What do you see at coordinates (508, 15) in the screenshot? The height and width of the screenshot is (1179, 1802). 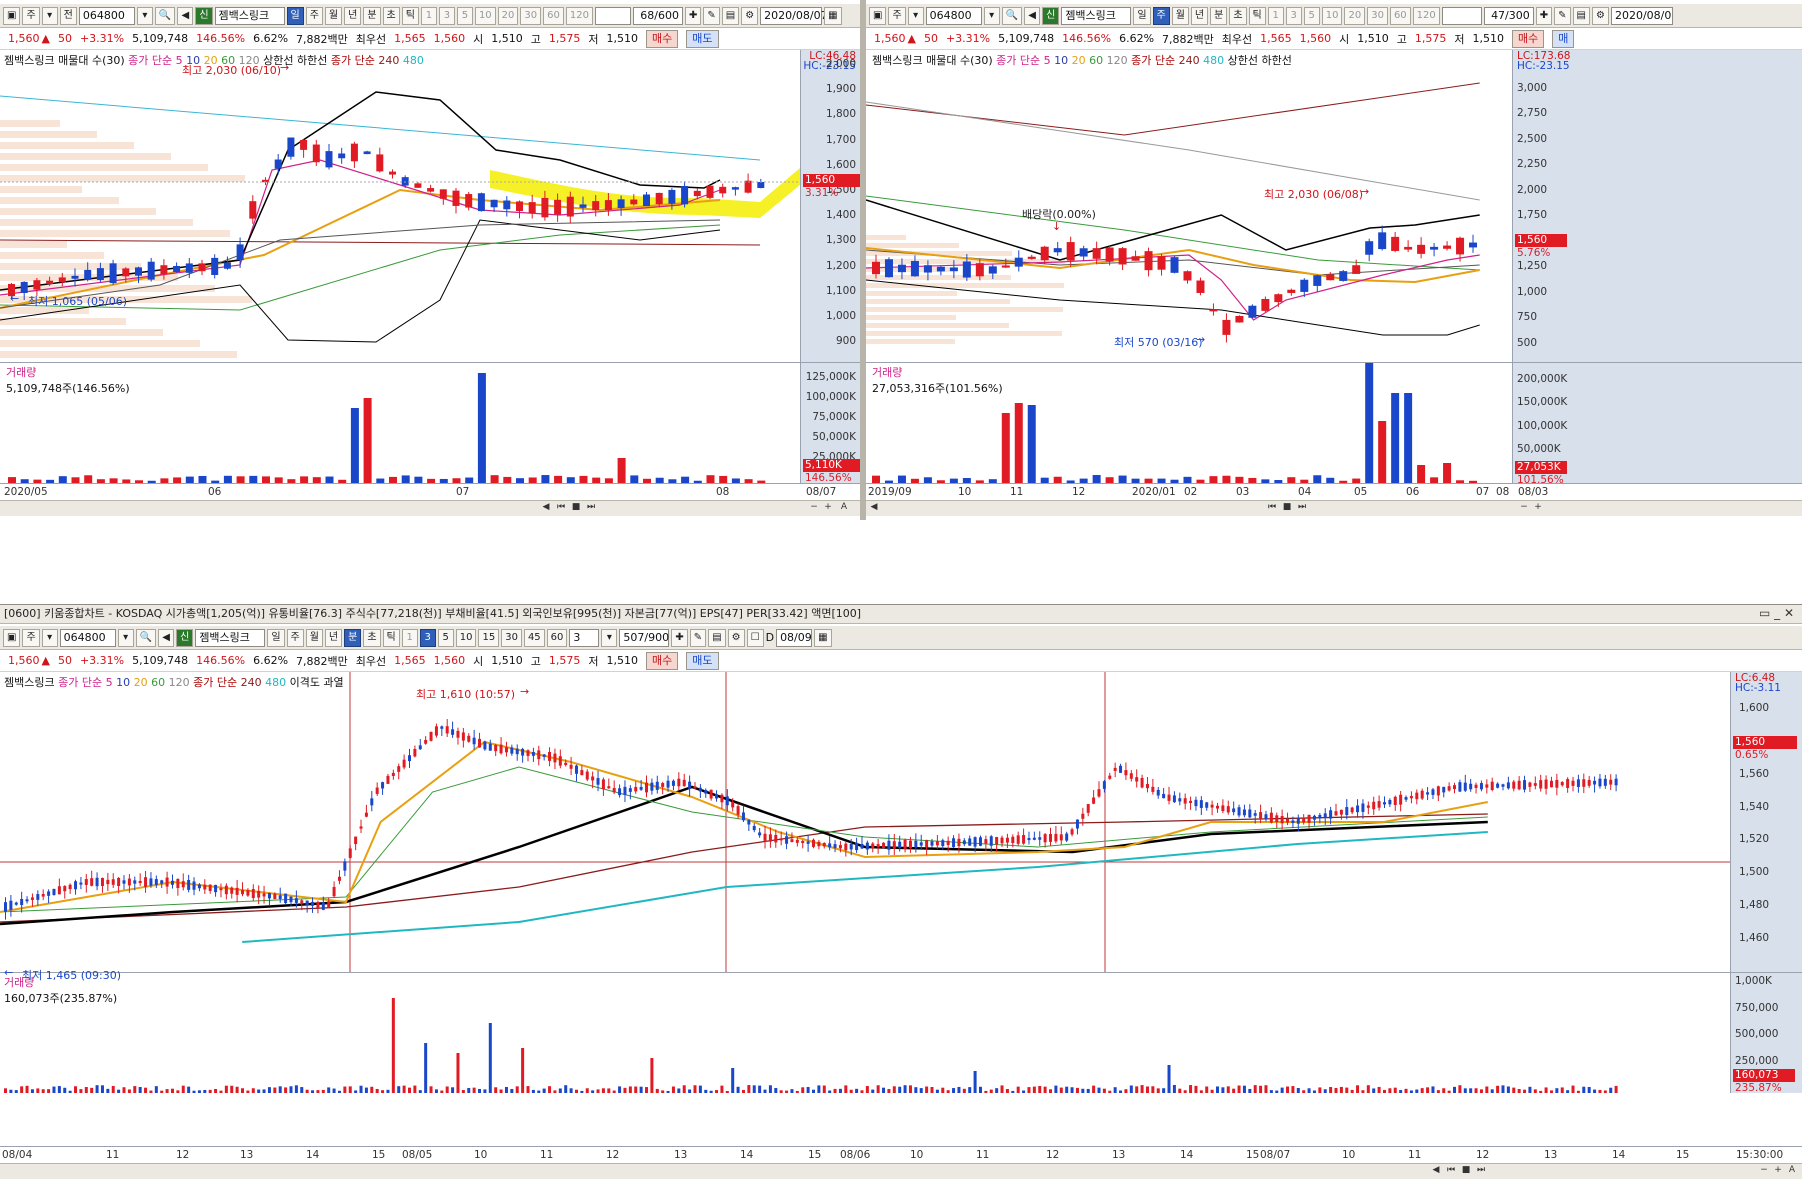 I see `num-20: 20` at bounding box center [508, 15].